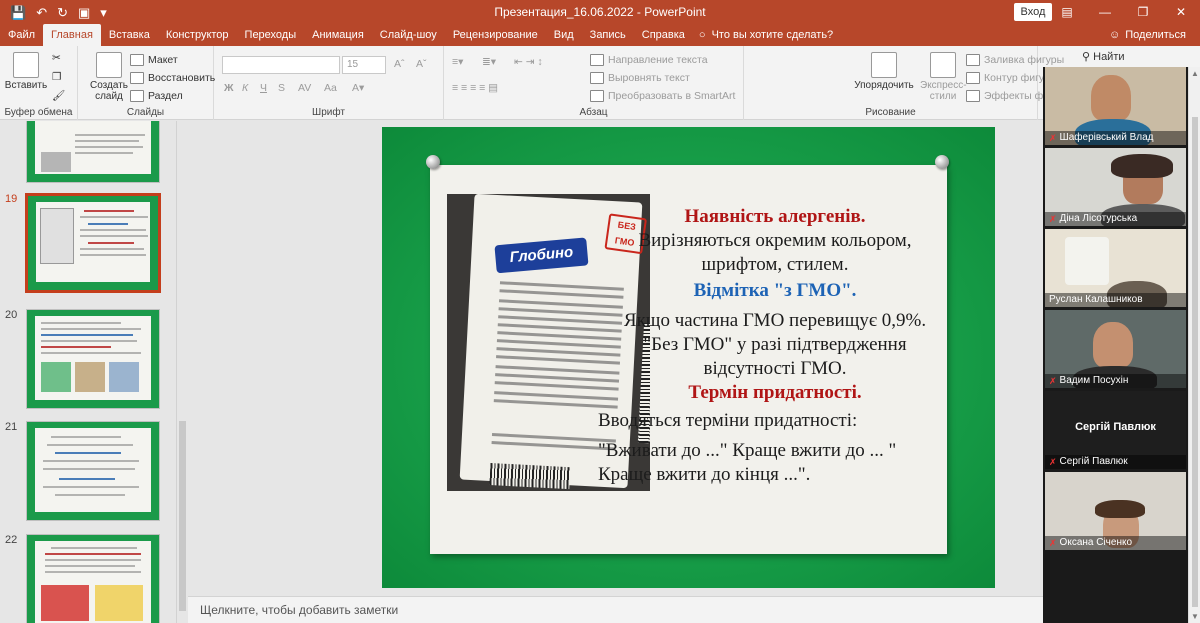  What do you see at coordinates (561, 294) in the screenshot?
I see `label-text-line` at bounding box center [561, 294].